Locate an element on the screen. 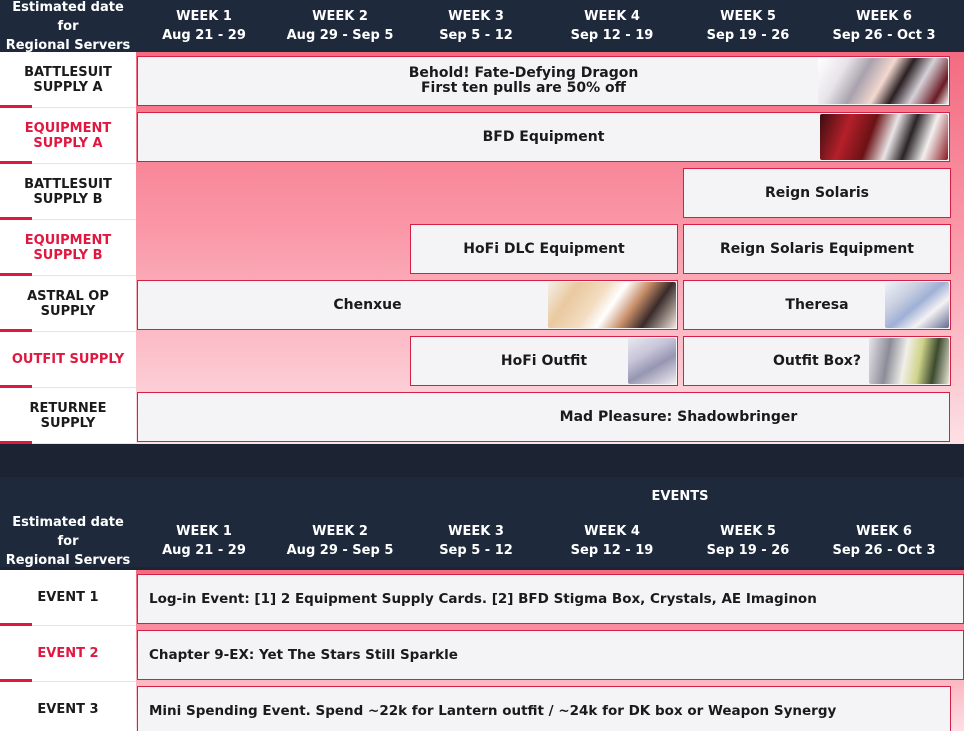  events-title: EVENTS is located at coordinates (680, 496).